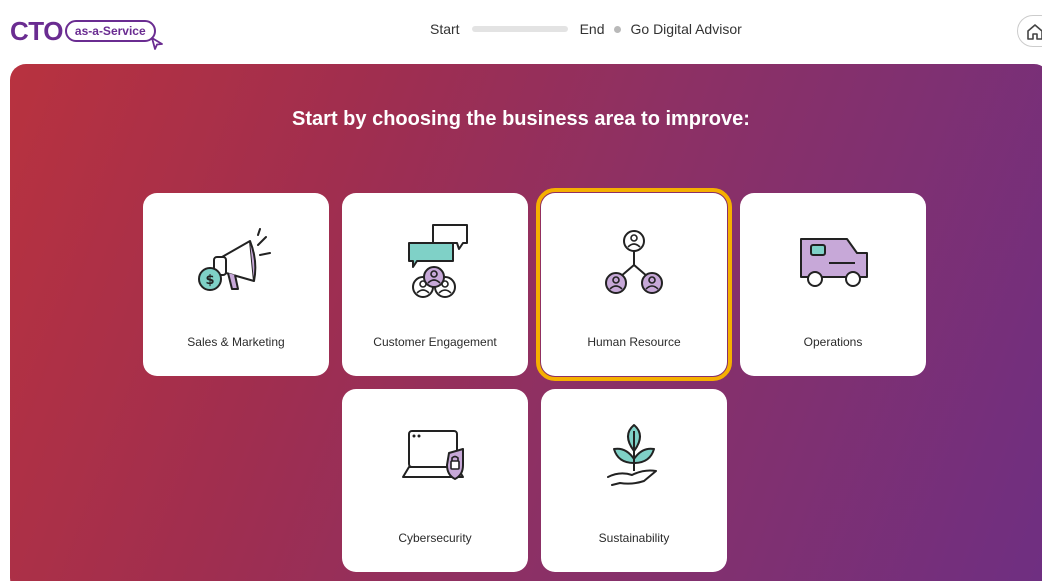 The width and height of the screenshot is (1042, 581). I want to click on card-label: Cybersecurity, so click(435, 538).